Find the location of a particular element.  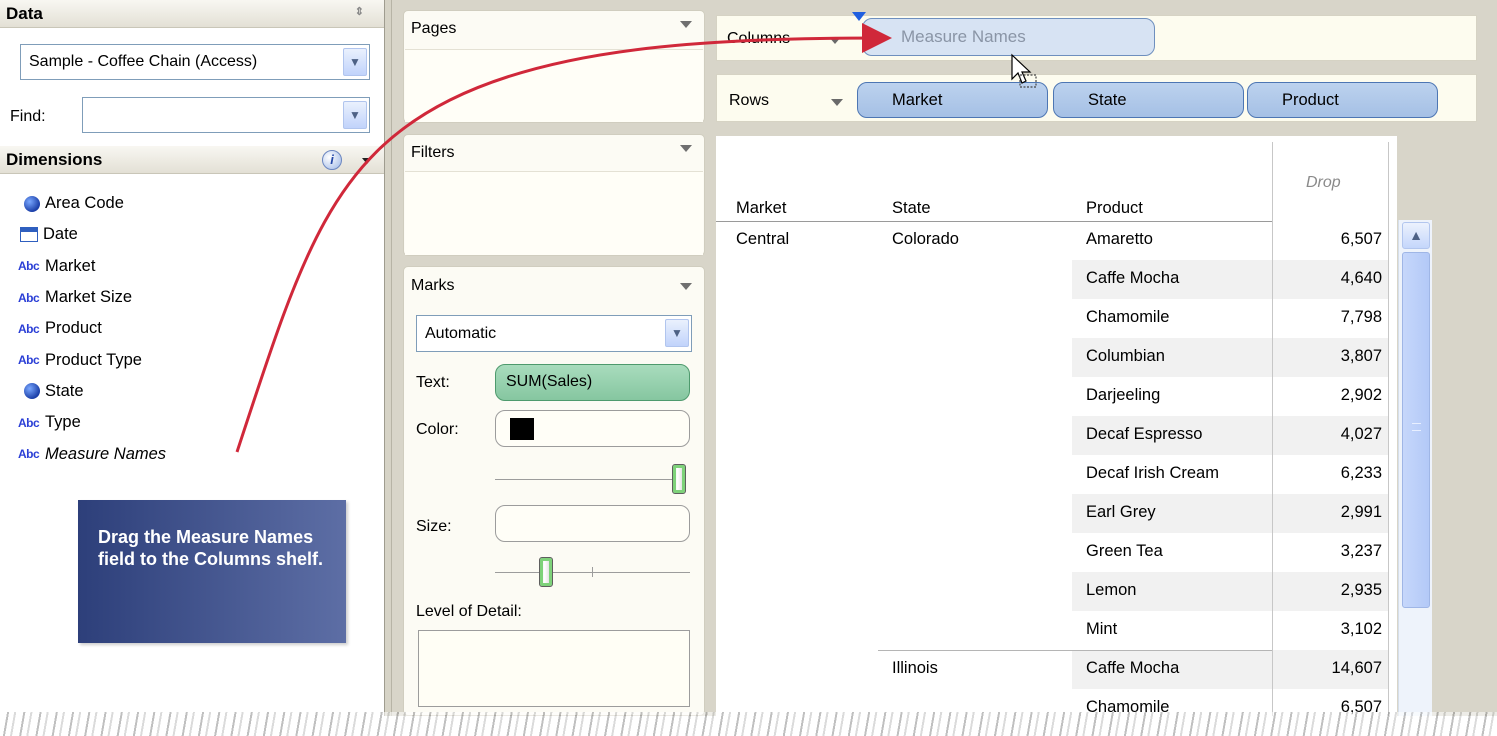

pages-card: Pages is located at coordinates (554, 66).